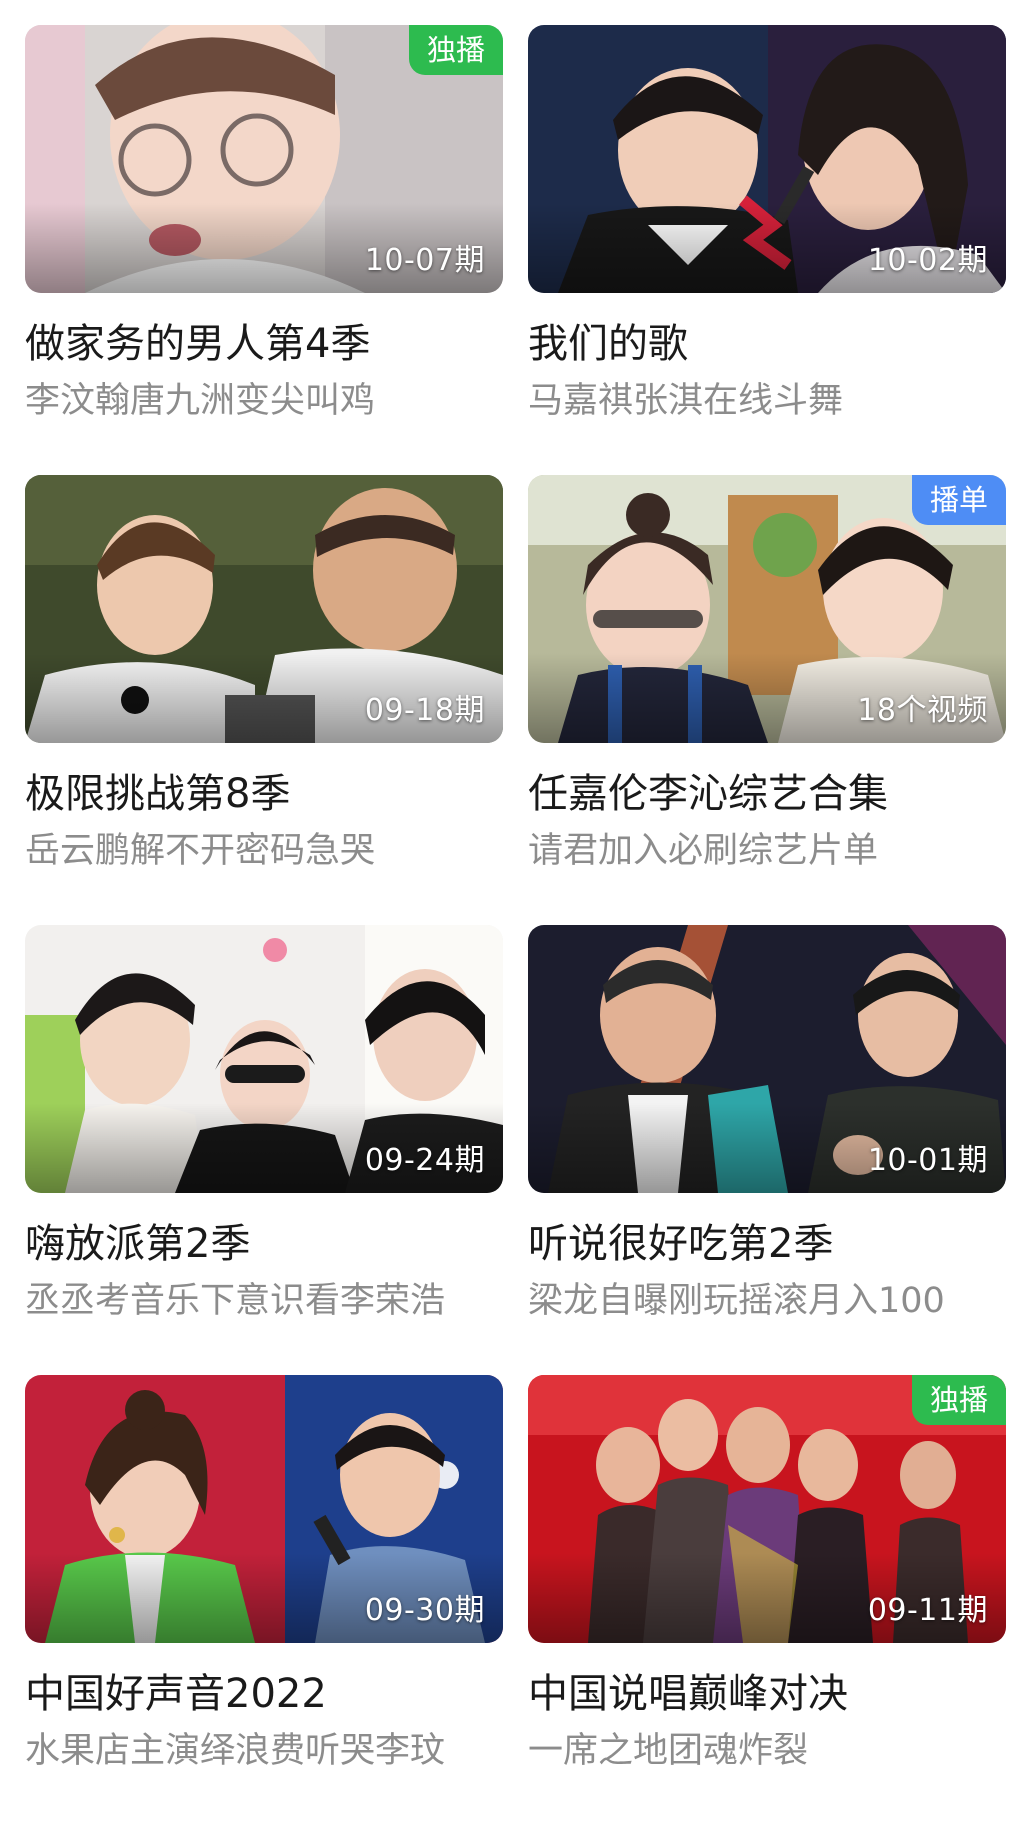 This screenshot has height=1825, width=1031. I want to click on show-card: 09-24期 嗨放派第2季 丞丞考音乐下意识看李荣浩, so click(264, 1150).